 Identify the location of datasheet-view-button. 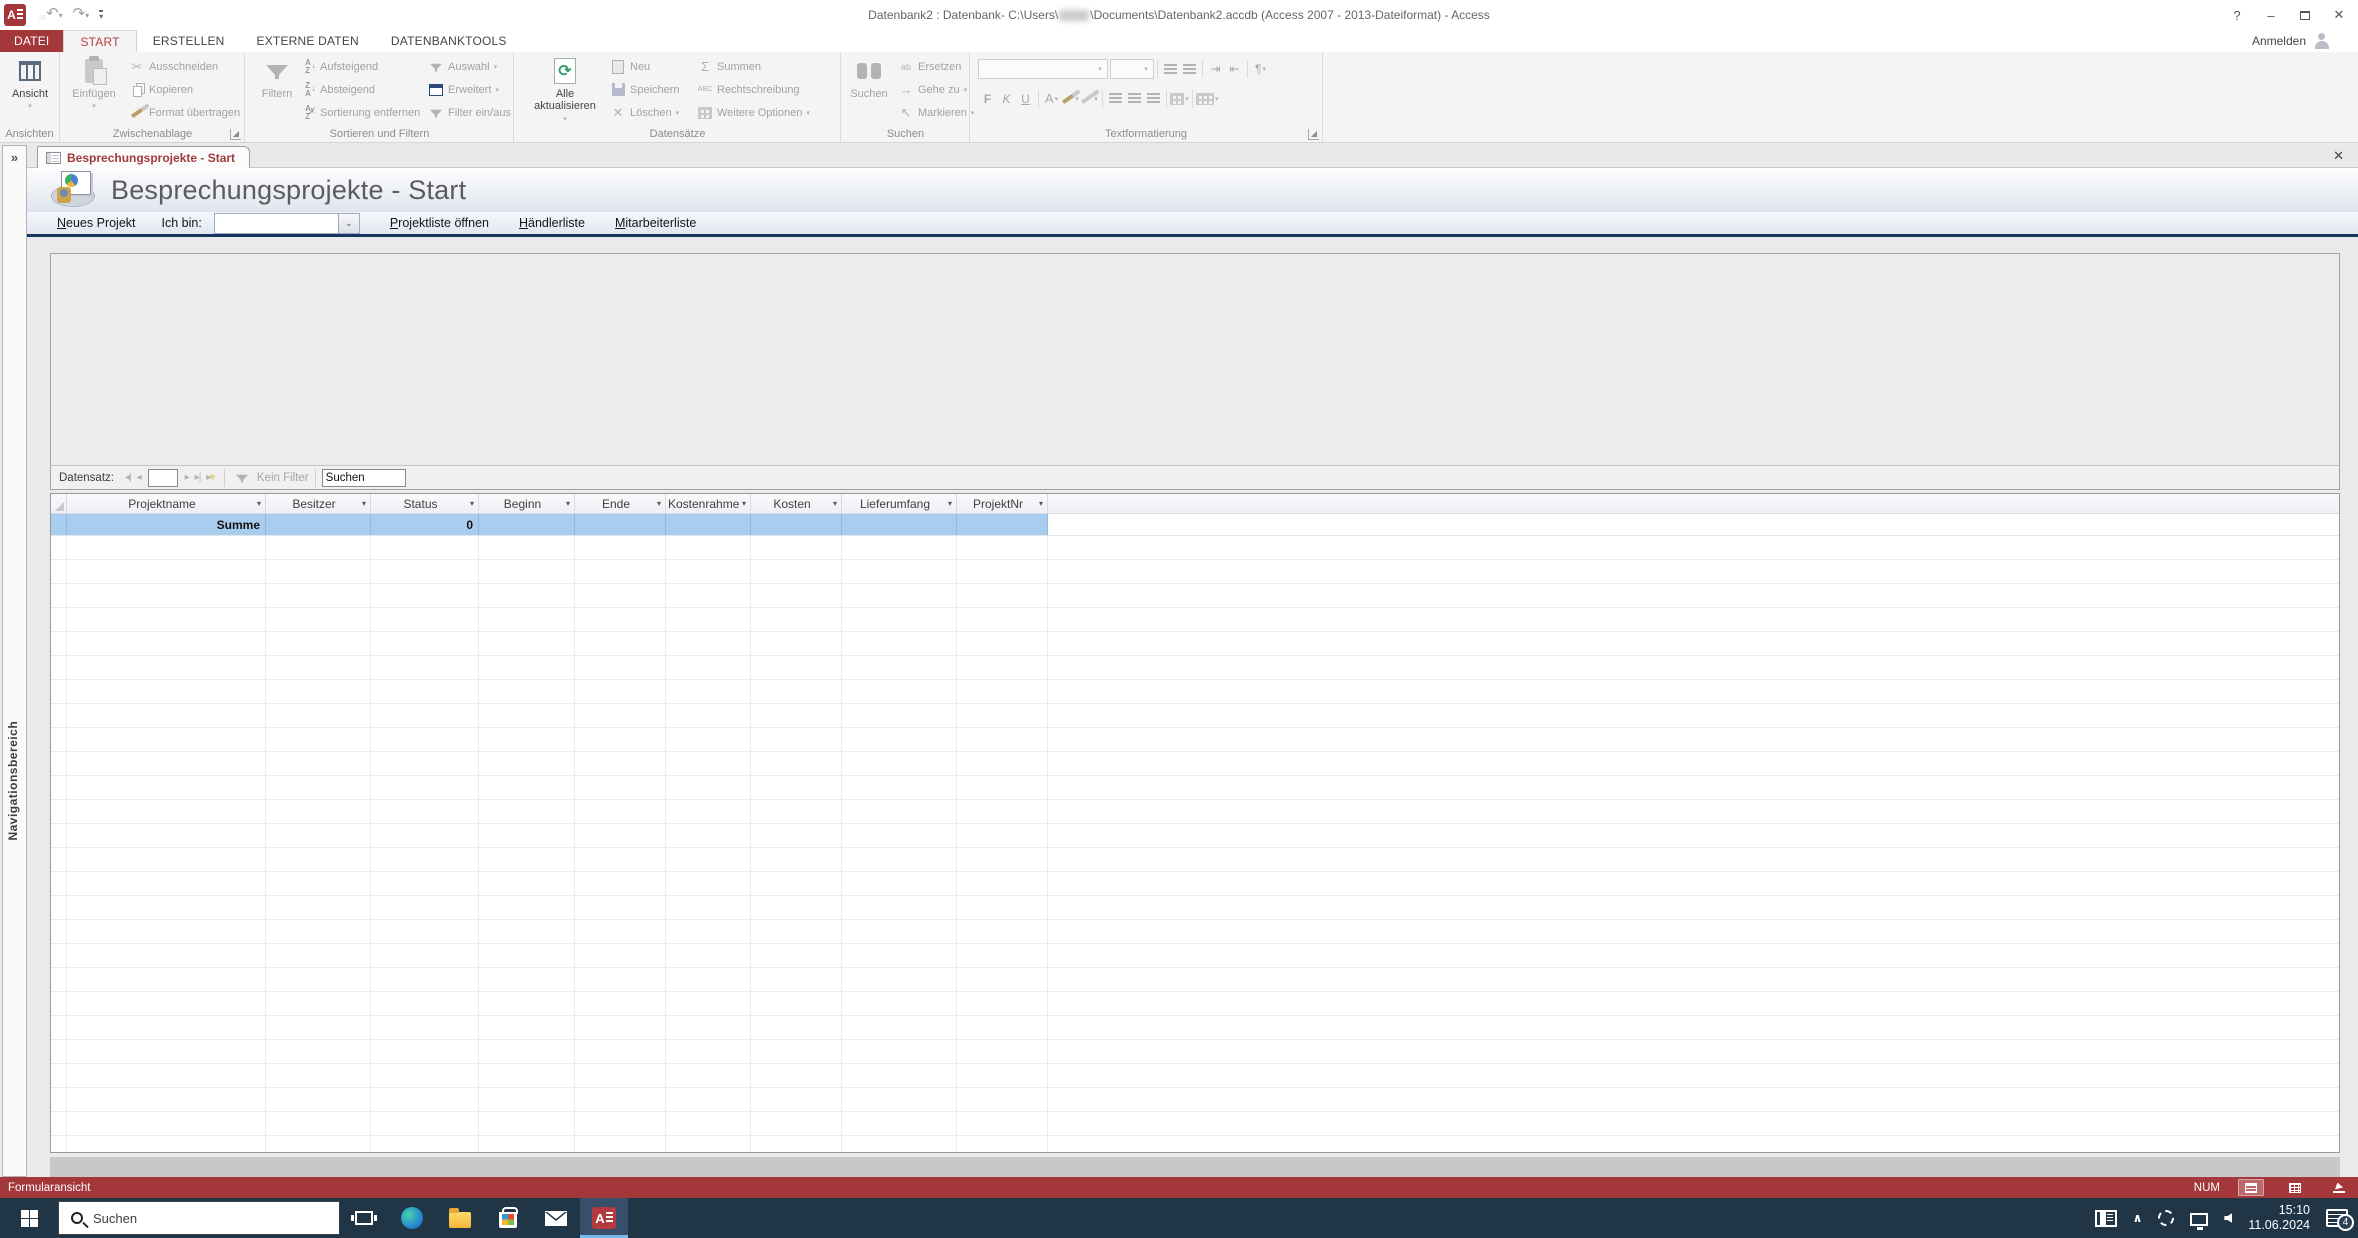
(2295, 1187).